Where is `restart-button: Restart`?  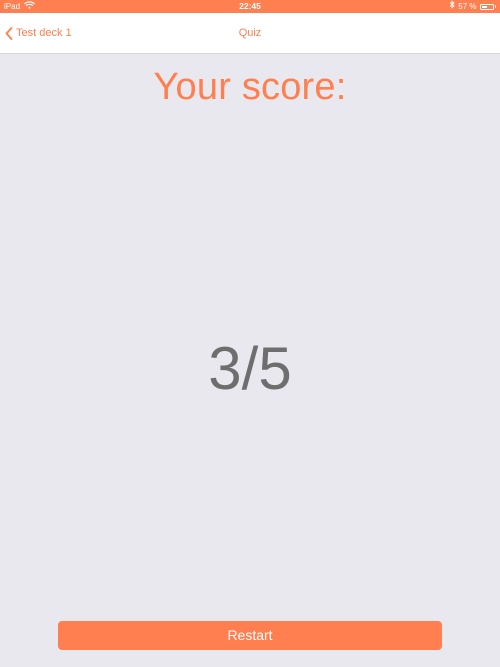 restart-button: Restart is located at coordinates (250, 635).